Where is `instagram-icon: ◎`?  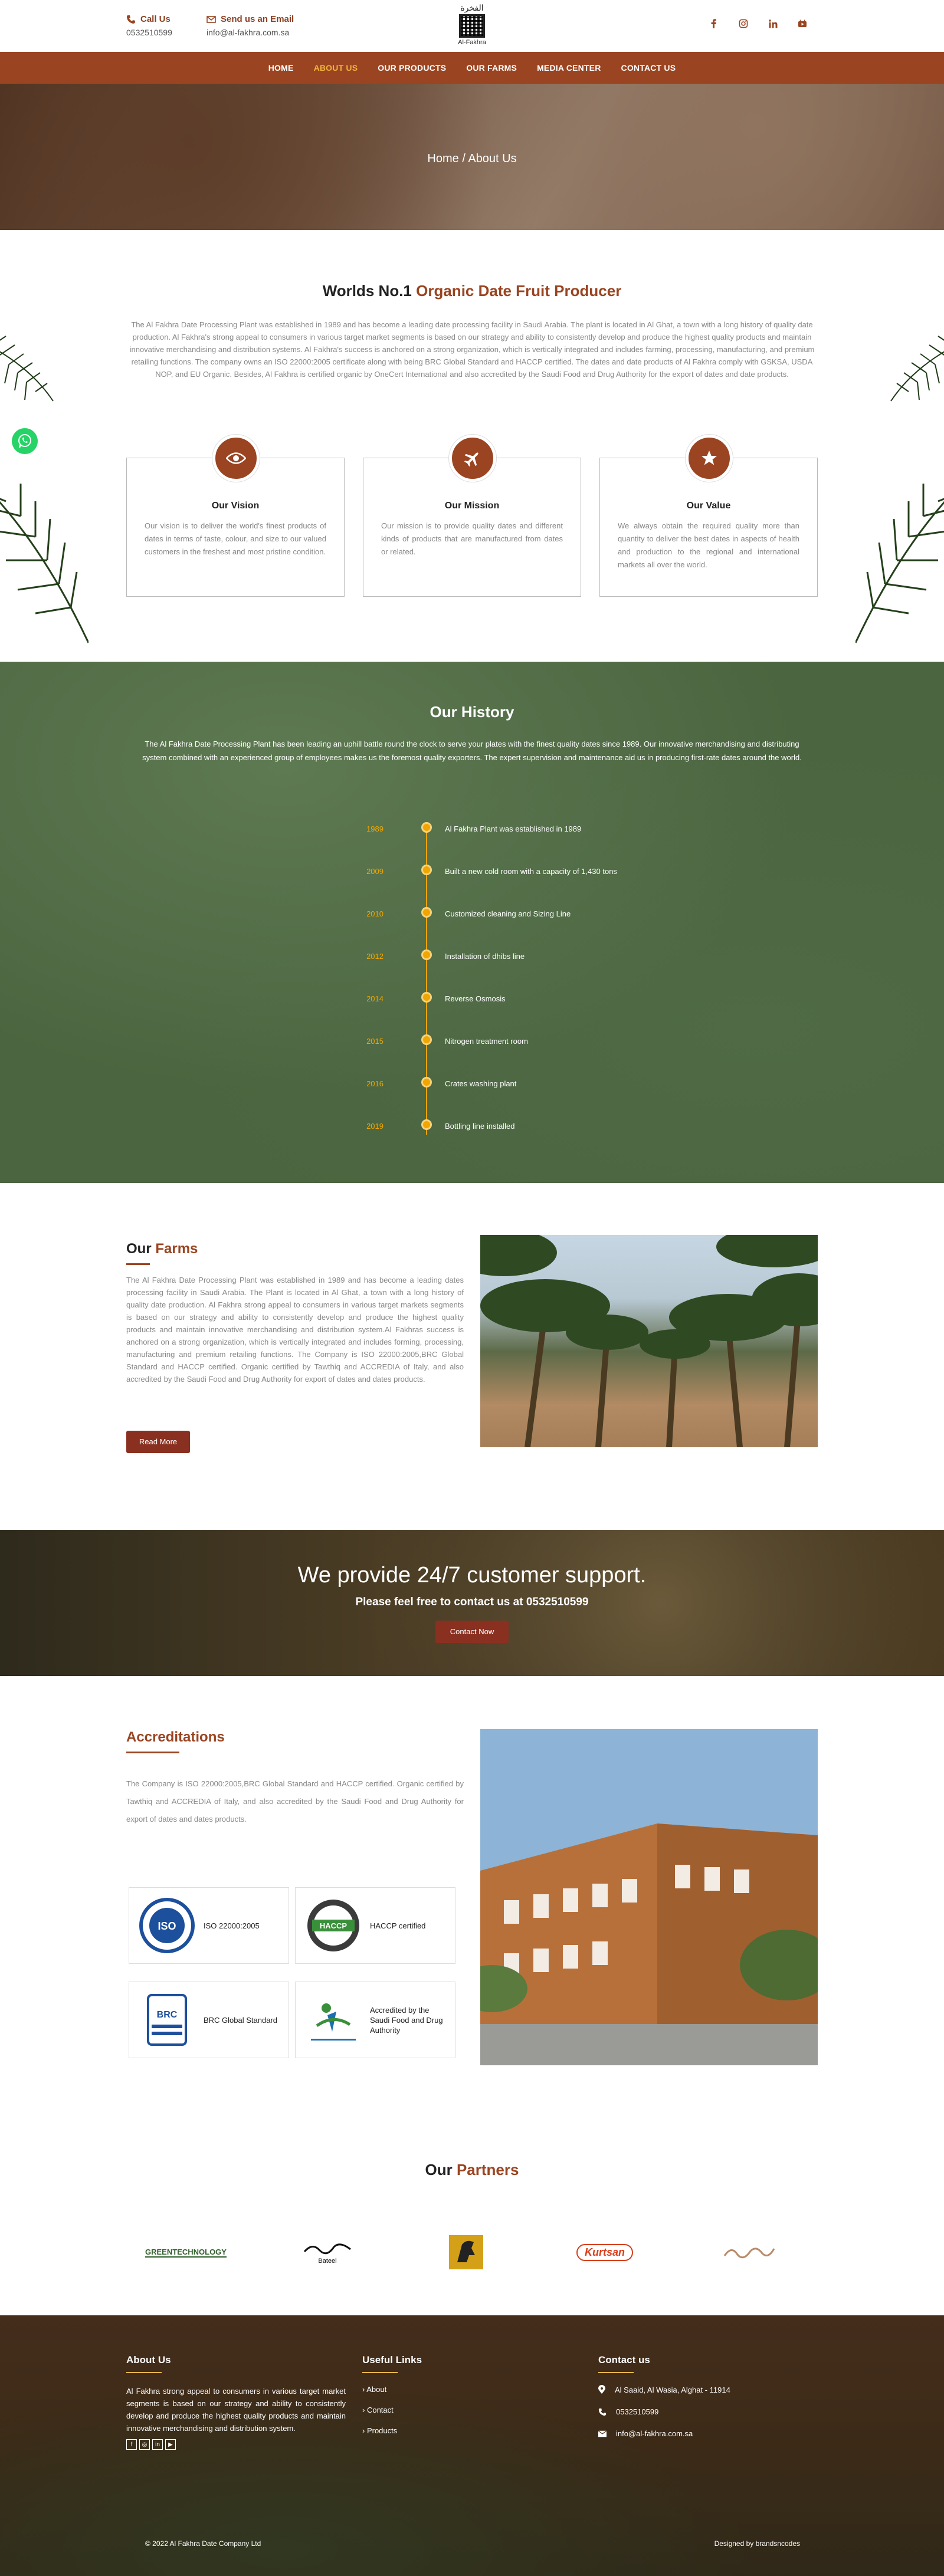
instagram-icon: ◎ is located at coordinates (144, 2444).